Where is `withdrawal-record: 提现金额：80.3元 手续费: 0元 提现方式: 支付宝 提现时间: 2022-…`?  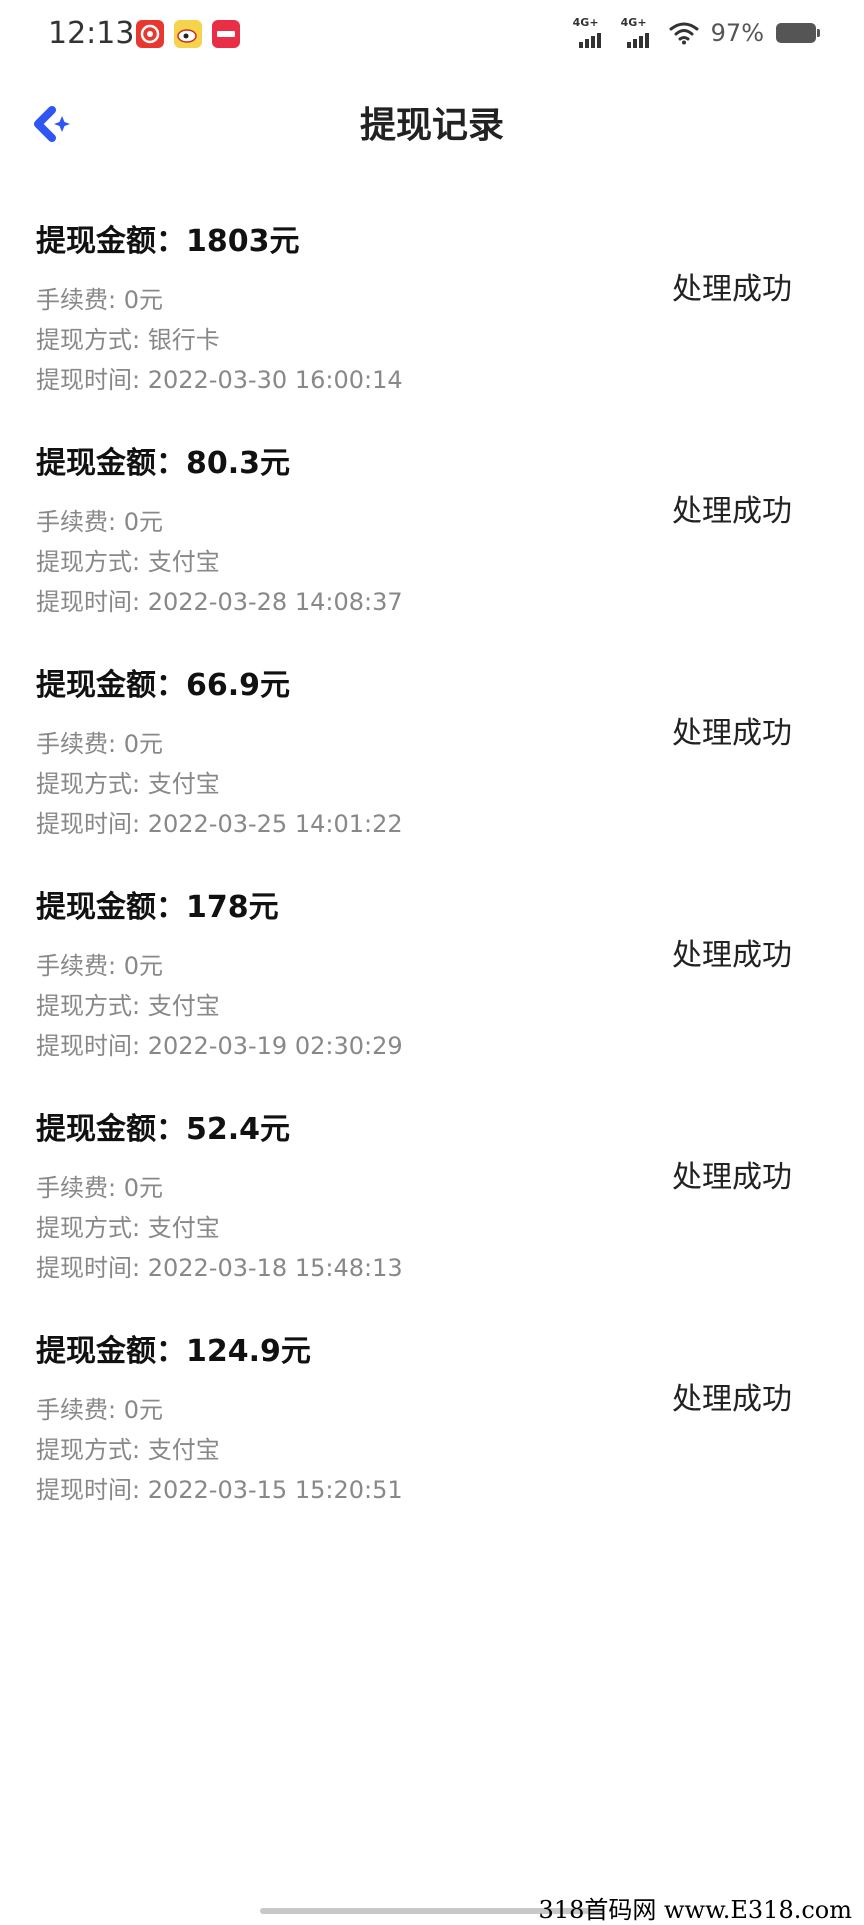
withdrawal-record: 提现金额：80.3元 手续费: 0元 提现方式: 支付宝 提现时间: 2022-… is located at coordinates (432, 545).